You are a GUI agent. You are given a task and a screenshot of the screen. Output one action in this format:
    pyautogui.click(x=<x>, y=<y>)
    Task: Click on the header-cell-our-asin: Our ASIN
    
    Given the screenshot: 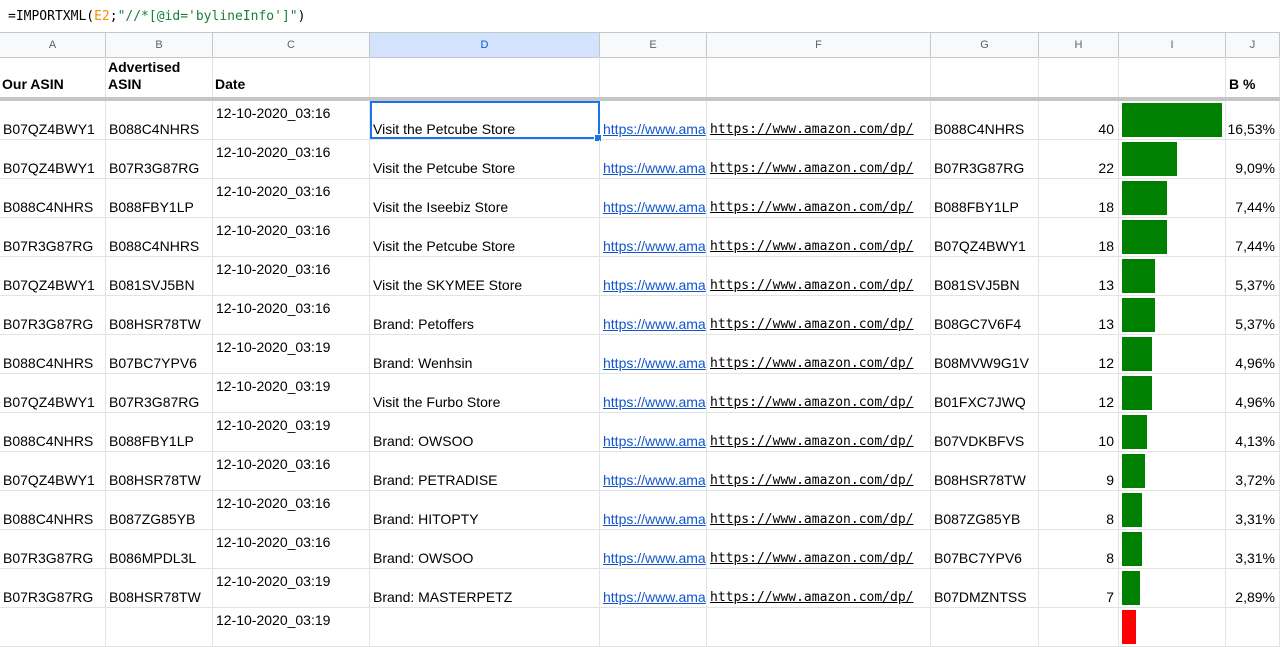 What is the action you would take?
    pyautogui.click(x=53, y=77)
    